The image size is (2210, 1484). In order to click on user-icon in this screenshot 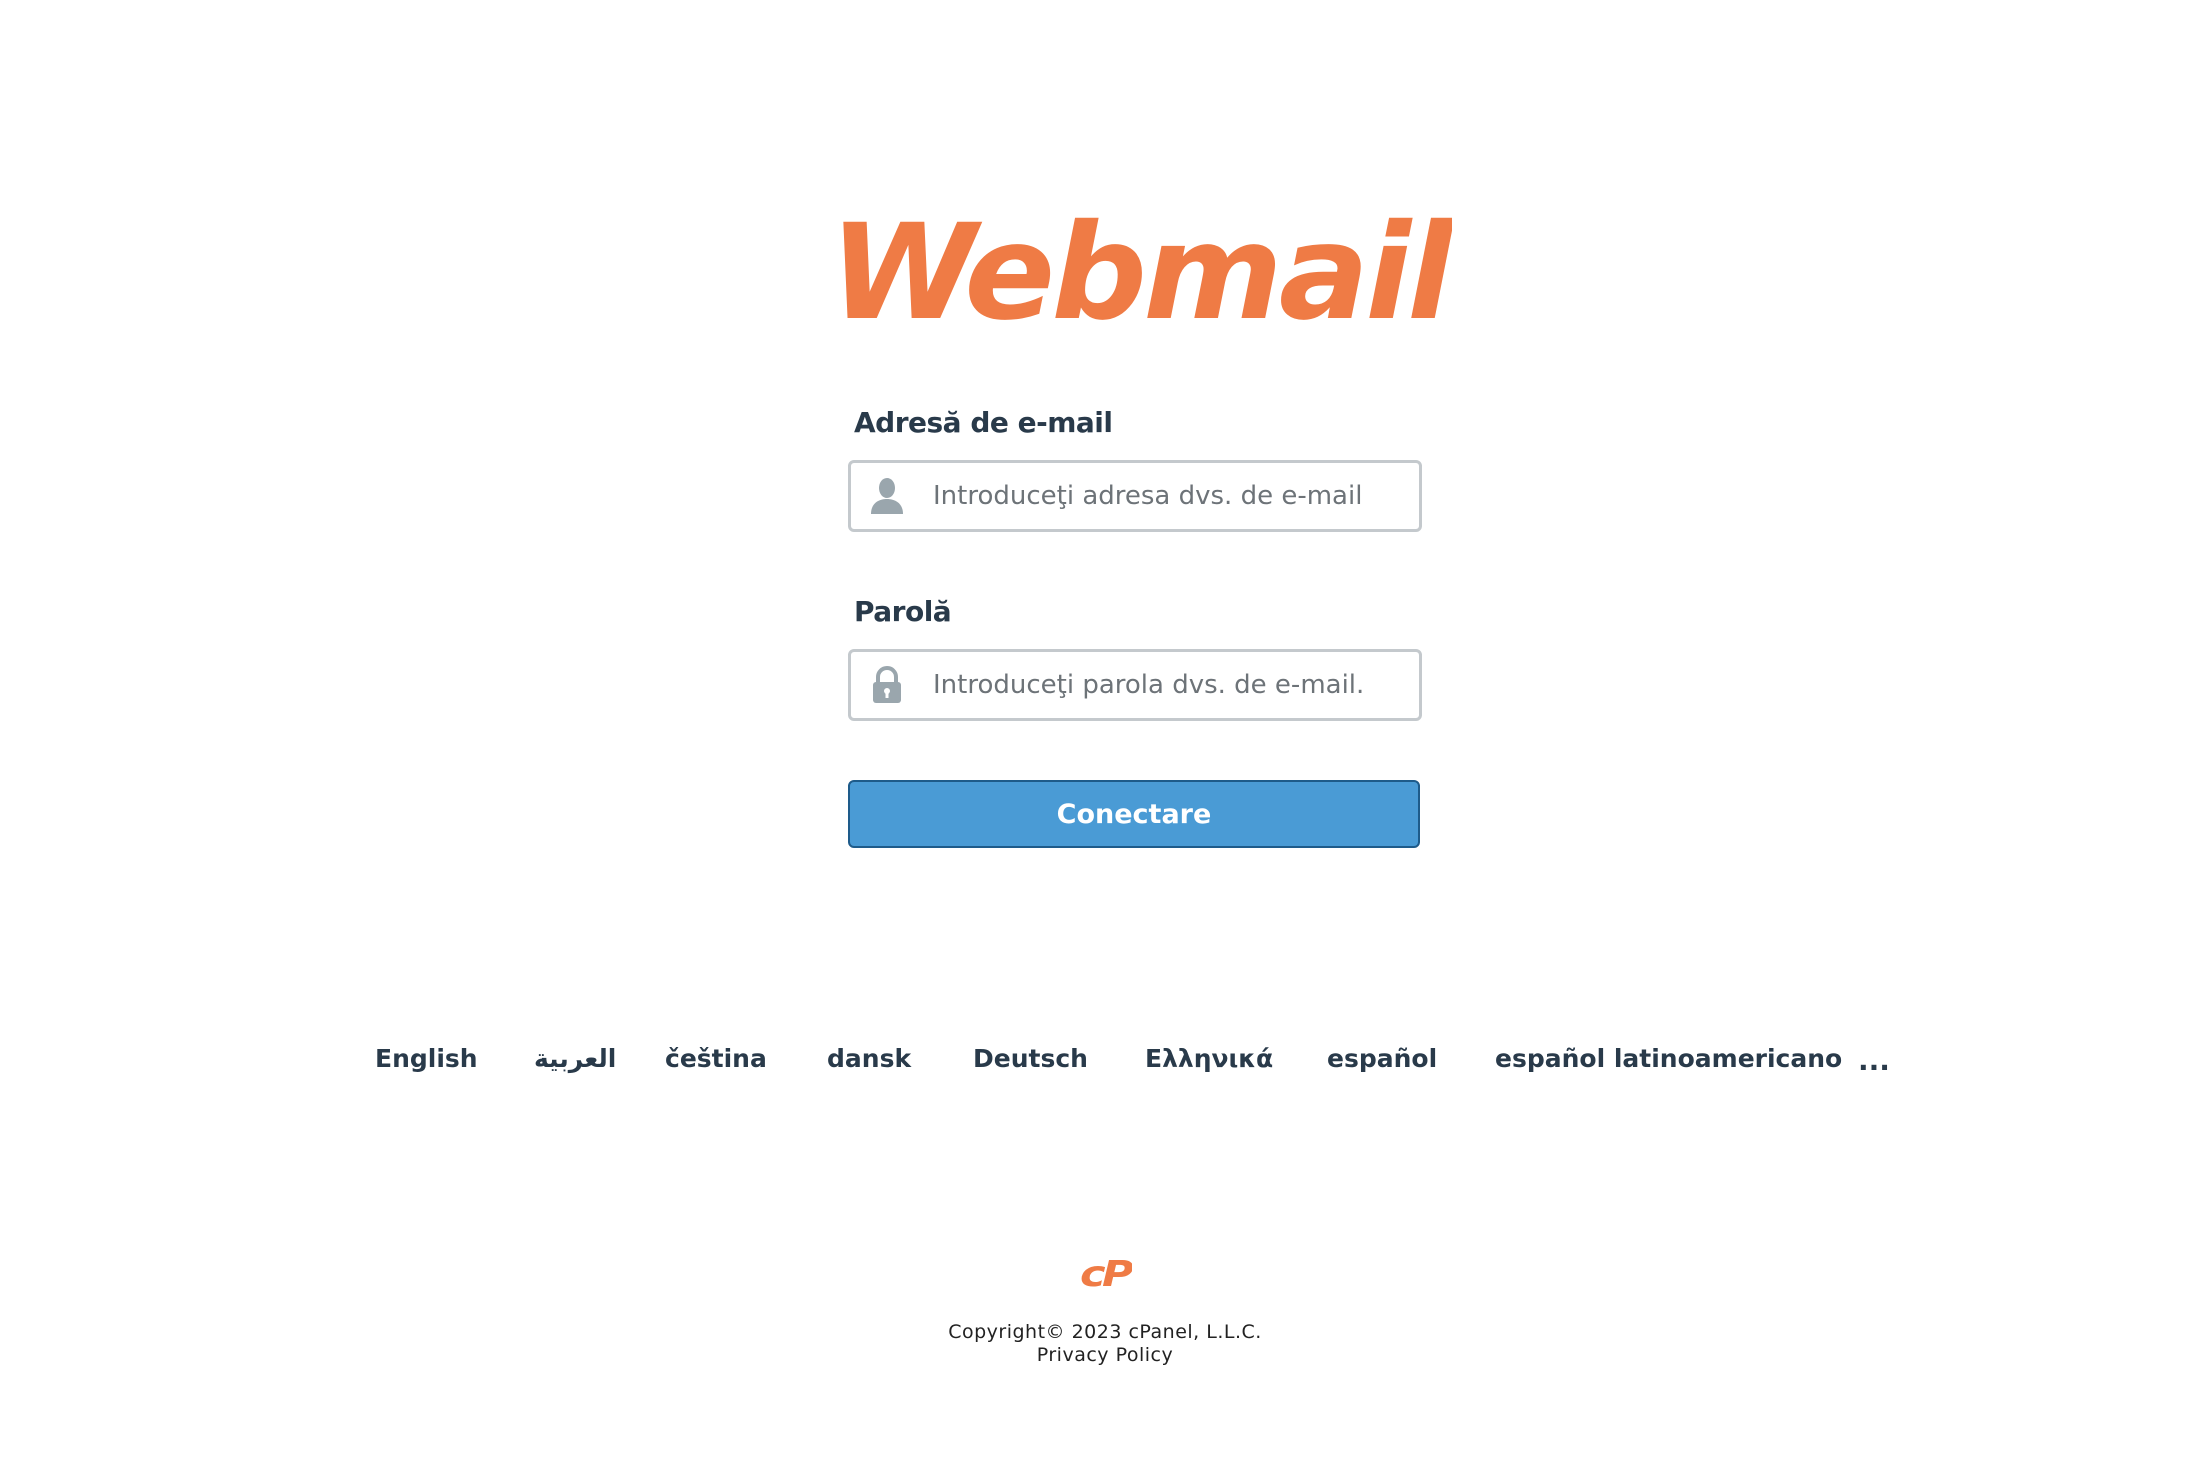, I will do `click(887, 496)`.